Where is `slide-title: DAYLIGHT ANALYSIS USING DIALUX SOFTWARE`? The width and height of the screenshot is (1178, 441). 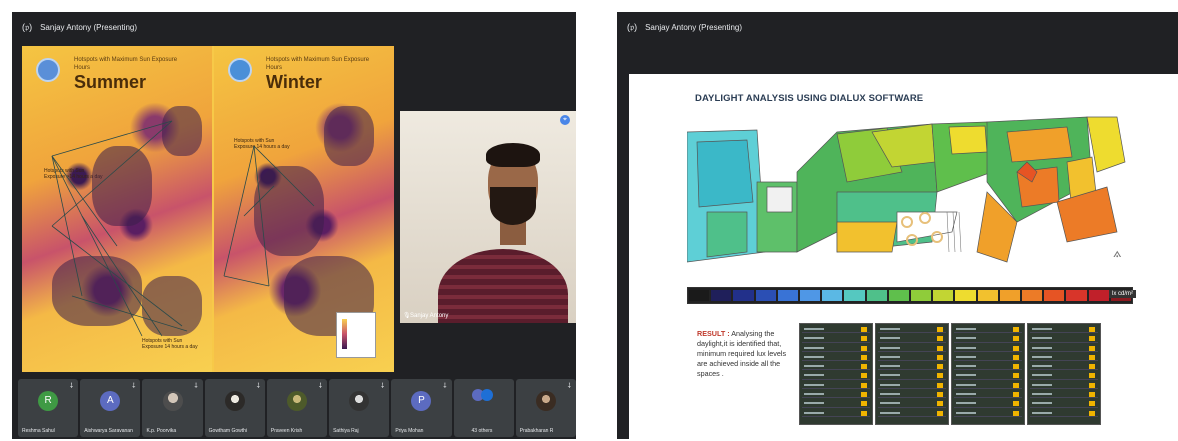 slide-title: DAYLIGHT ANALYSIS USING DIALUX SOFTWARE is located at coordinates (809, 98).